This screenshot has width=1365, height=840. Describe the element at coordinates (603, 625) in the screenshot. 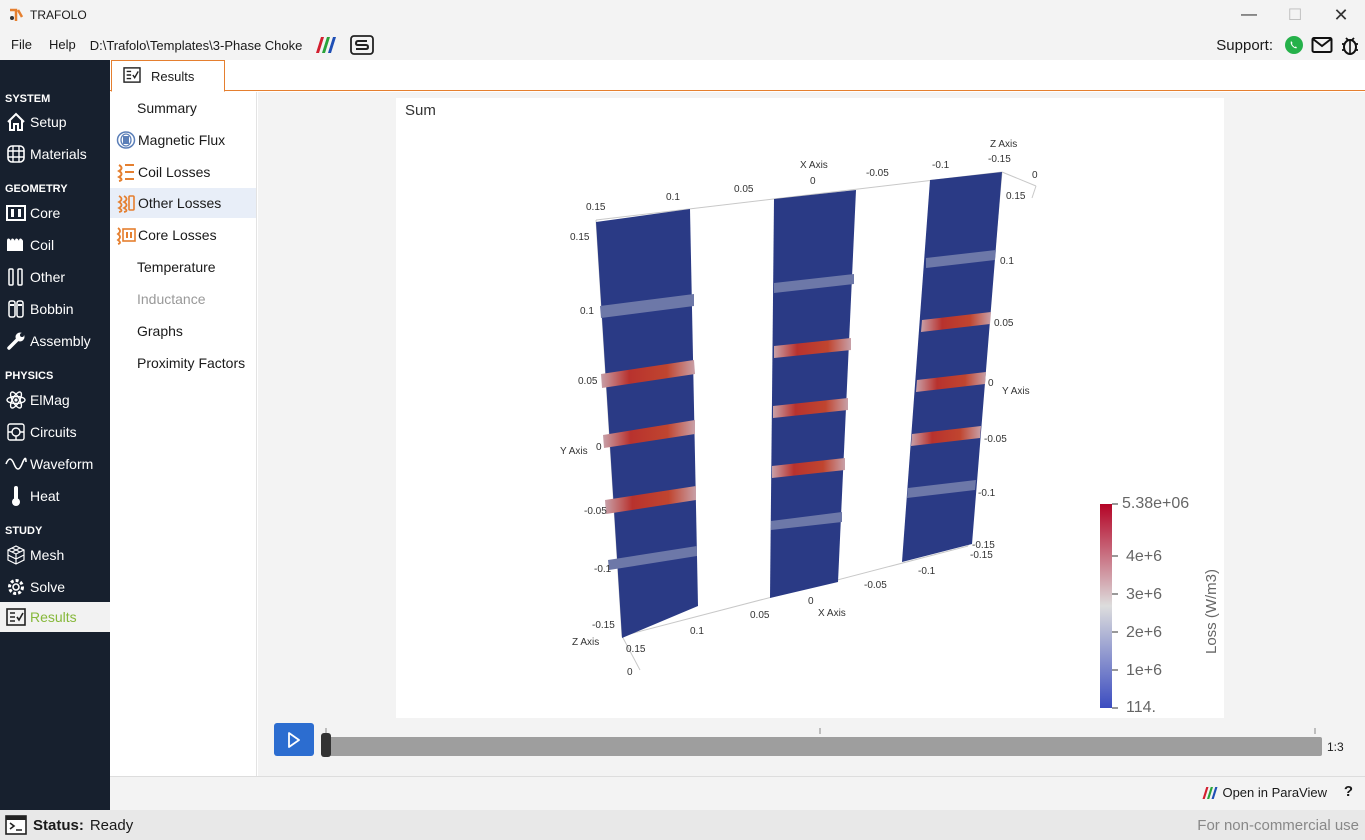

I see `y-left-tick: -0.15` at that location.